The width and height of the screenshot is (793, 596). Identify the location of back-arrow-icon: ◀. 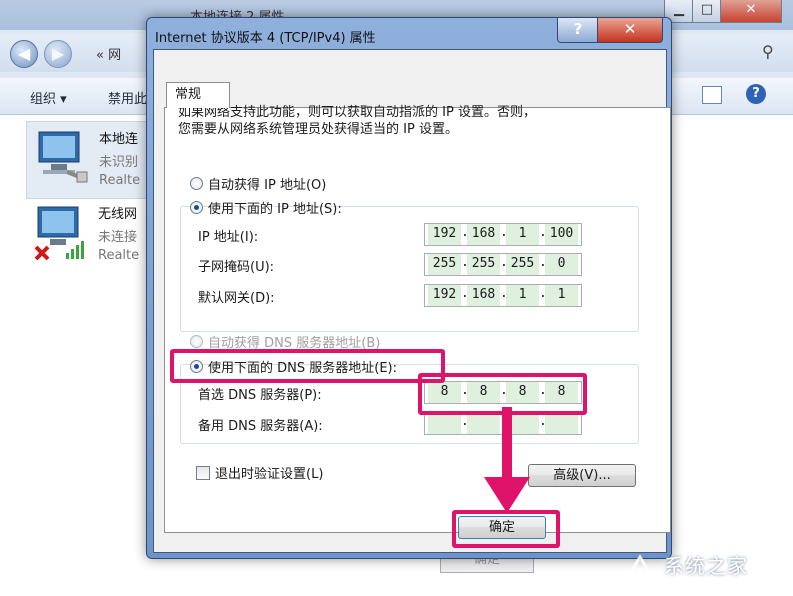
(24, 54).